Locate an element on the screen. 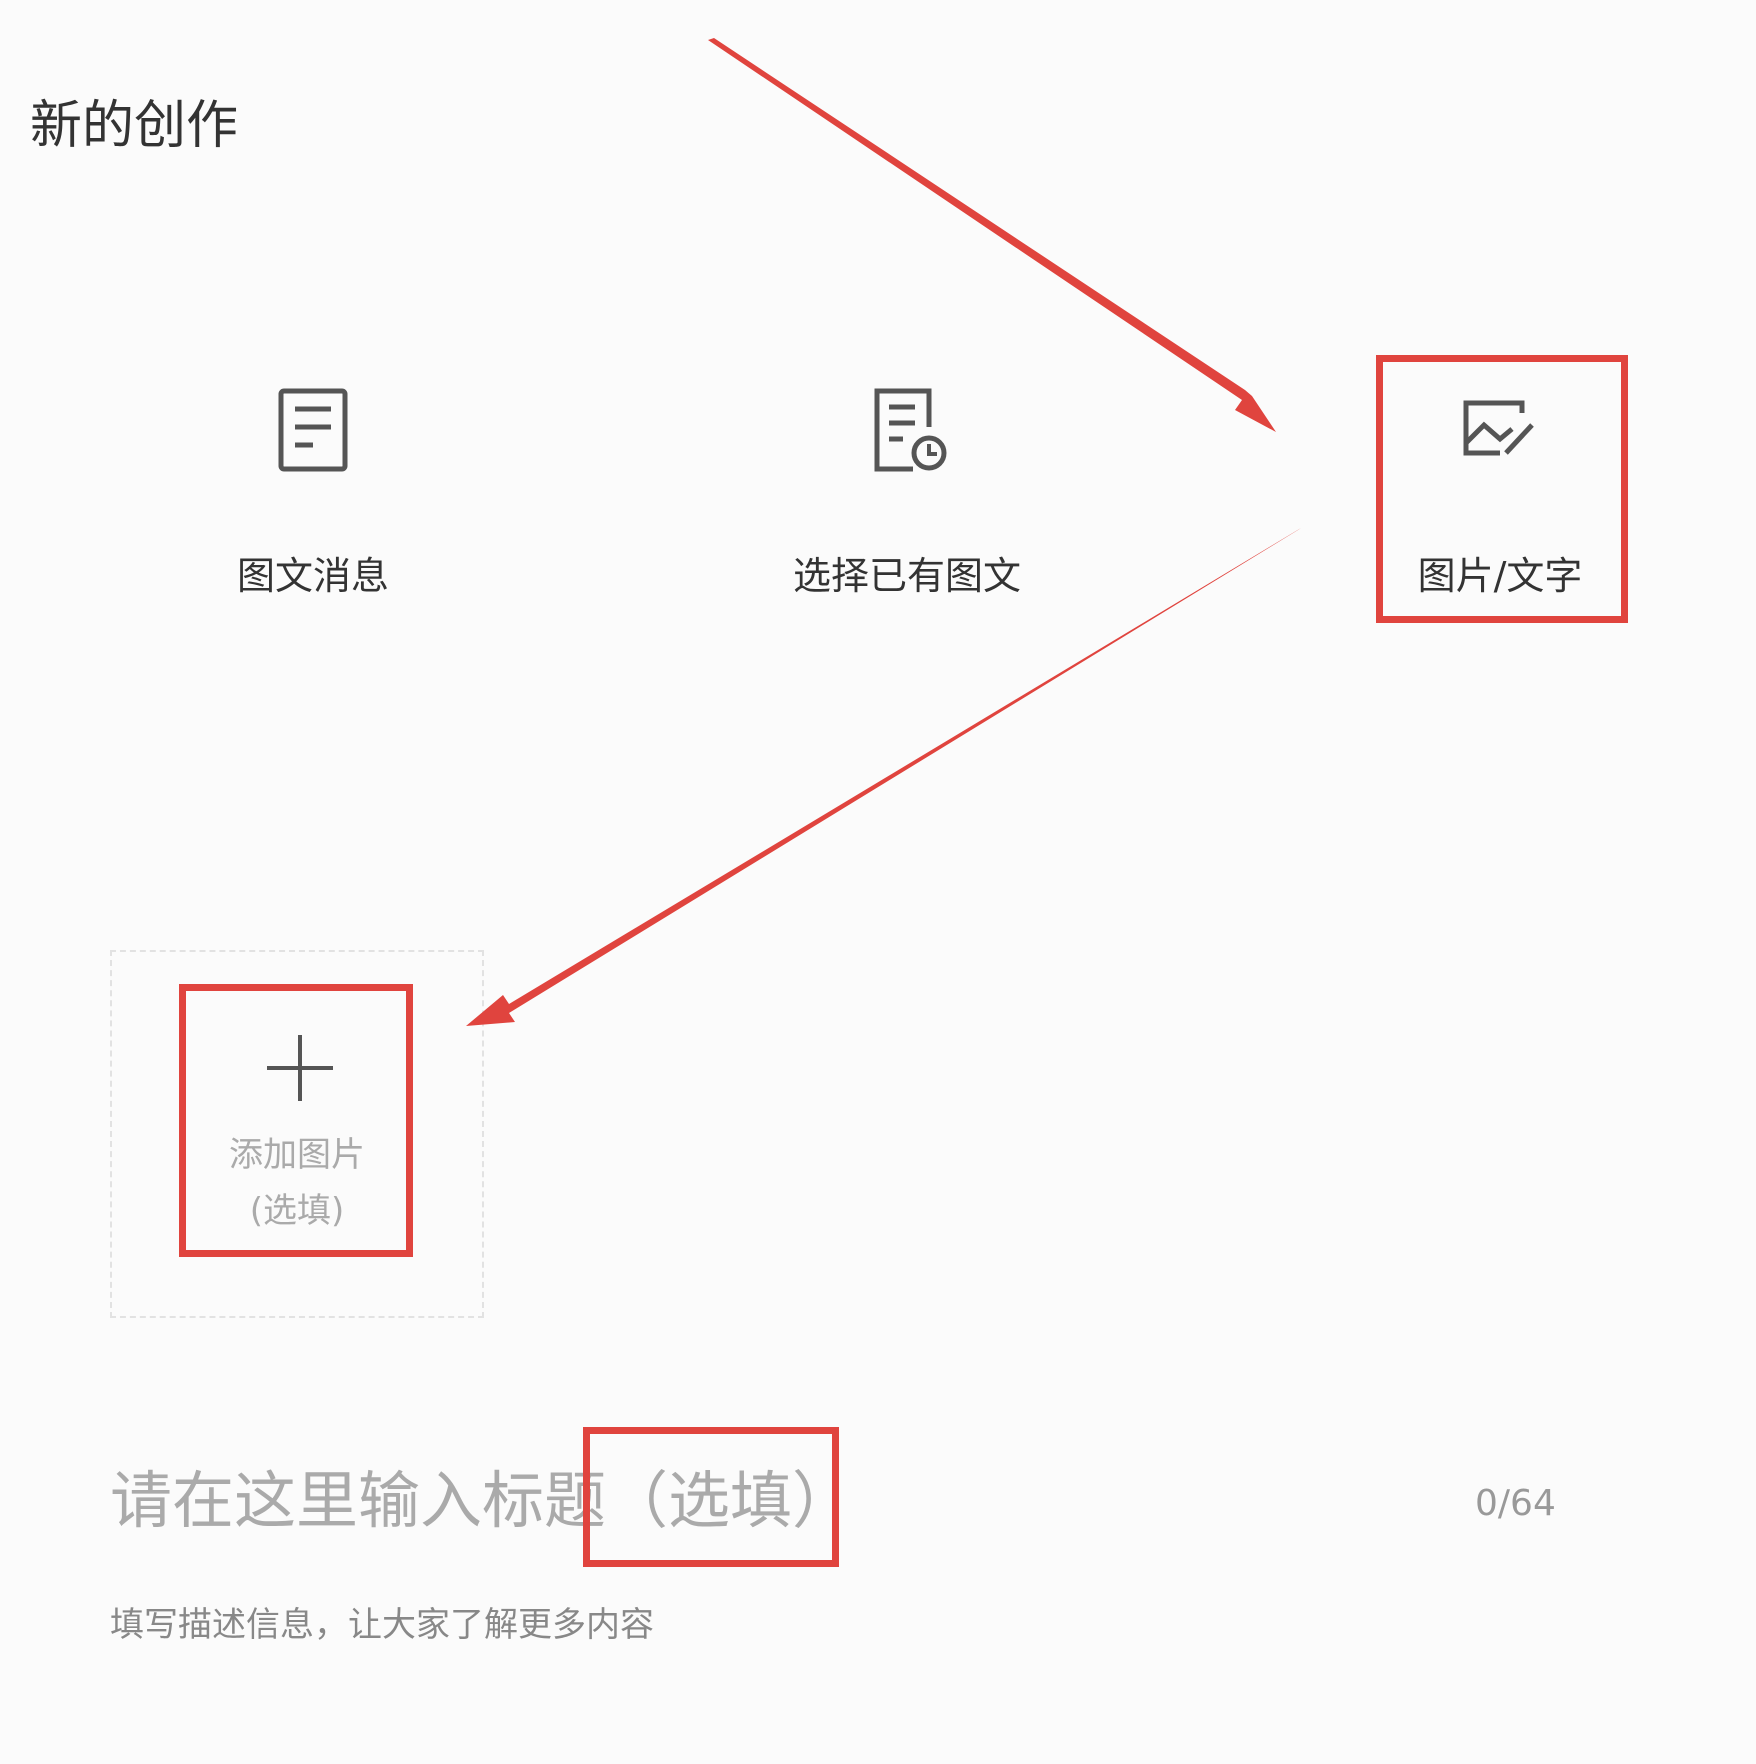 This screenshot has height=1764, width=1756. page-title: 新的创作 is located at coordinates (134, 126).